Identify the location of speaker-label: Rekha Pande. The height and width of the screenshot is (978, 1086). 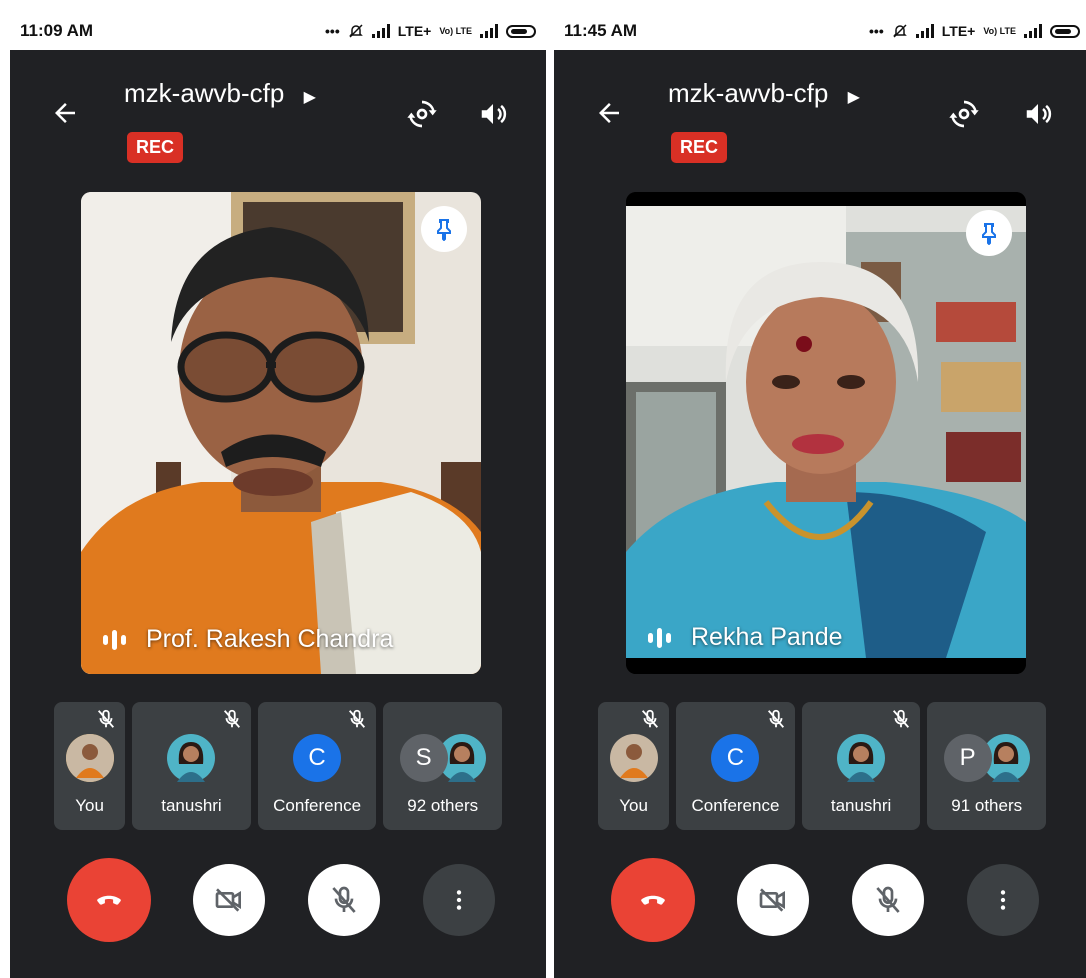
(745, 637).